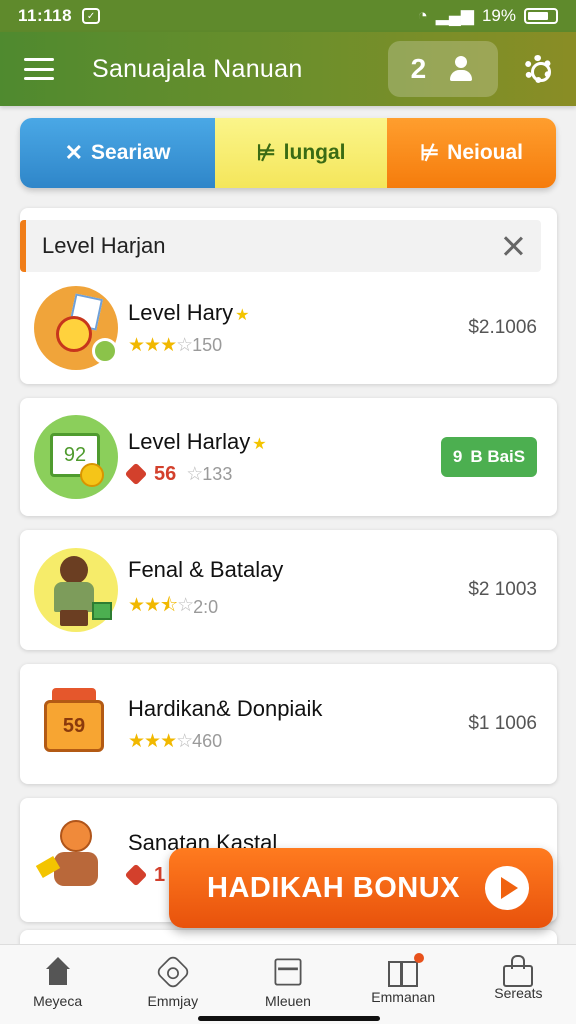 This screenshot has height=1024, width=576. Describe the element at coordinates (418, 68) in the screenshot. I see `user-count: 2` at that location.